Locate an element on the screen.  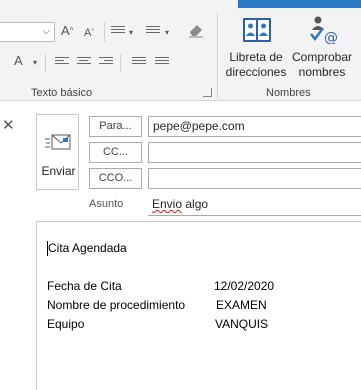
check-names-label-line2: nombres is located at coordinates (322, 72).